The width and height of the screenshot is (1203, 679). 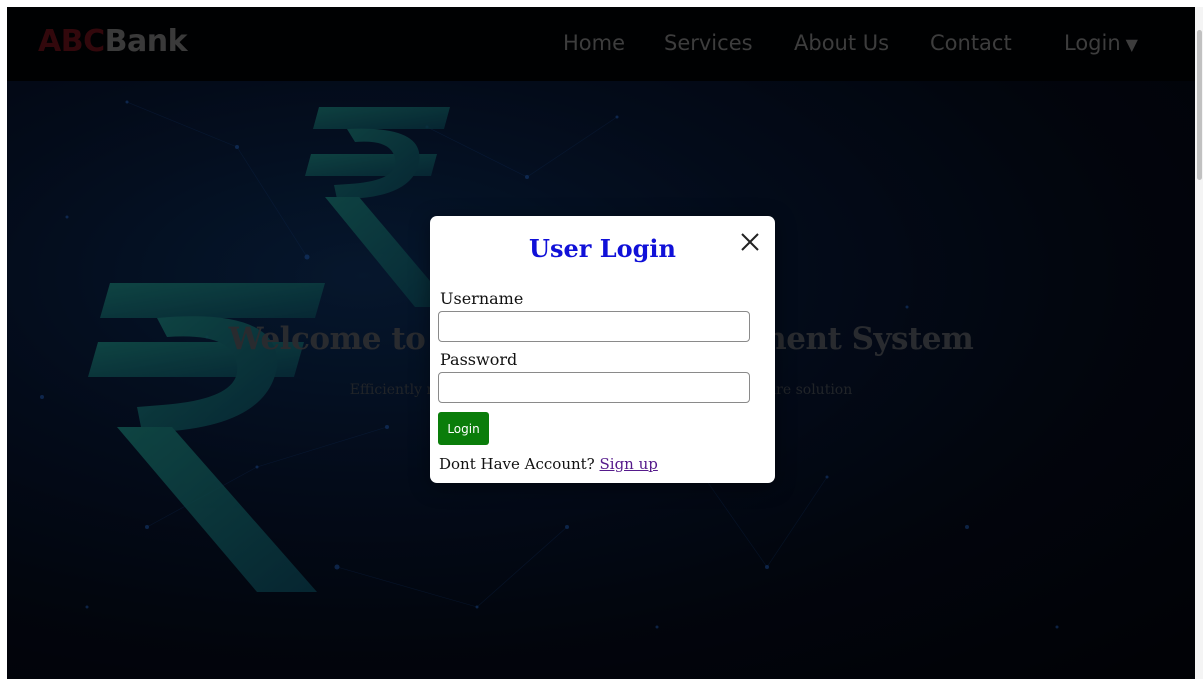 I want to click on username-label: Username, so click(x=482, y=298).